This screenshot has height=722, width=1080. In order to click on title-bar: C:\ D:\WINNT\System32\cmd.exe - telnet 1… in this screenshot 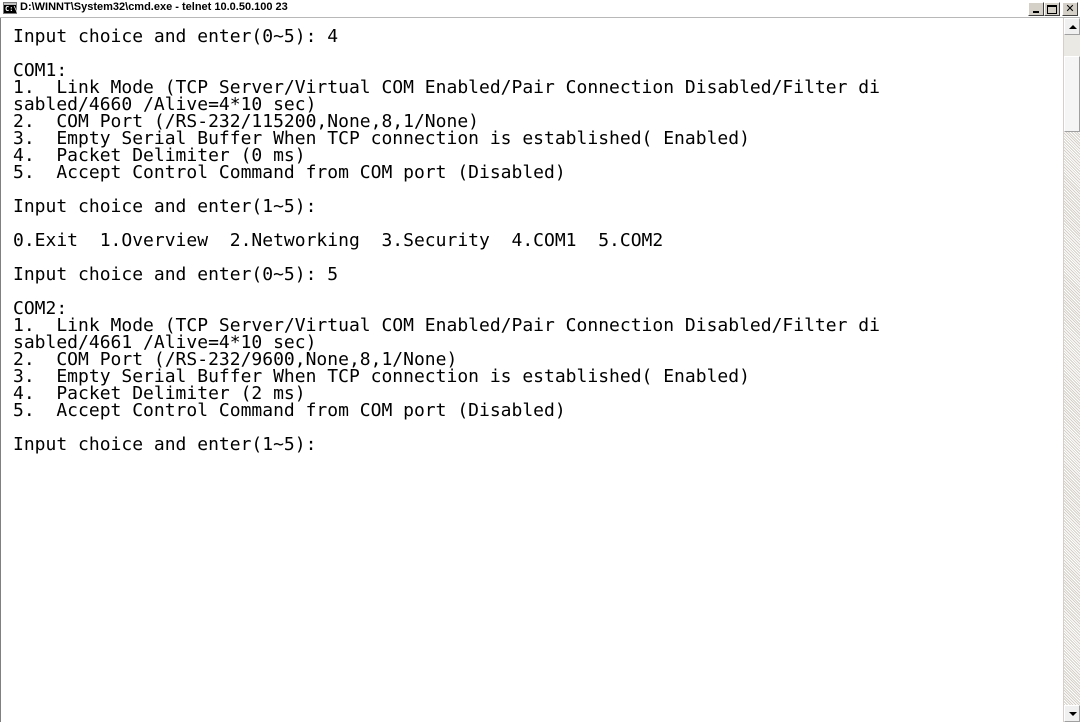, I will do `click(540, 9)`.